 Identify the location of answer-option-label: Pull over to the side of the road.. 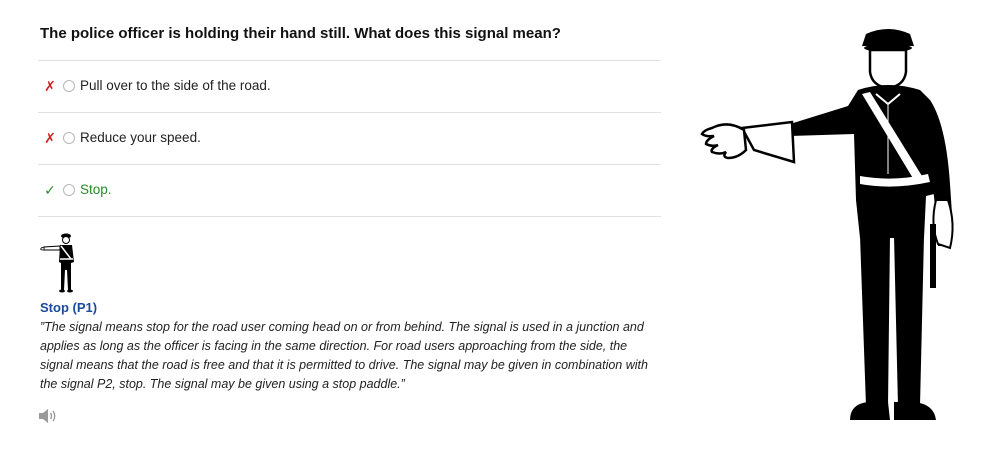
(175, 85).